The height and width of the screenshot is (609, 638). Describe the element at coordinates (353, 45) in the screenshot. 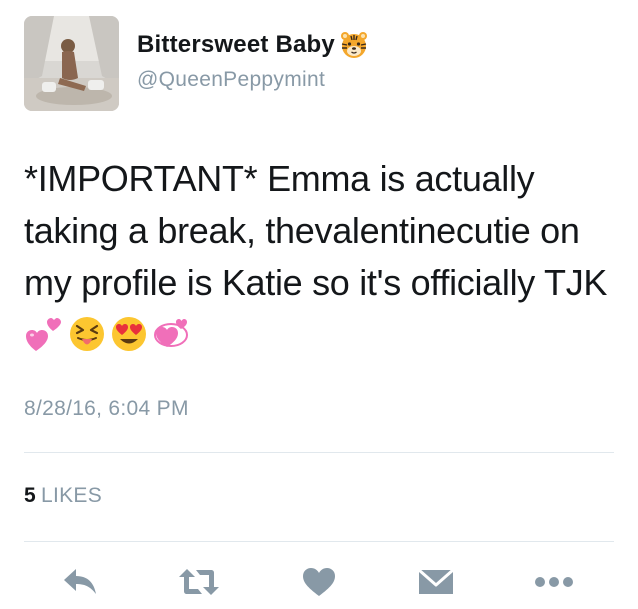

I see `tiger-face-emoji-icon` at that location.